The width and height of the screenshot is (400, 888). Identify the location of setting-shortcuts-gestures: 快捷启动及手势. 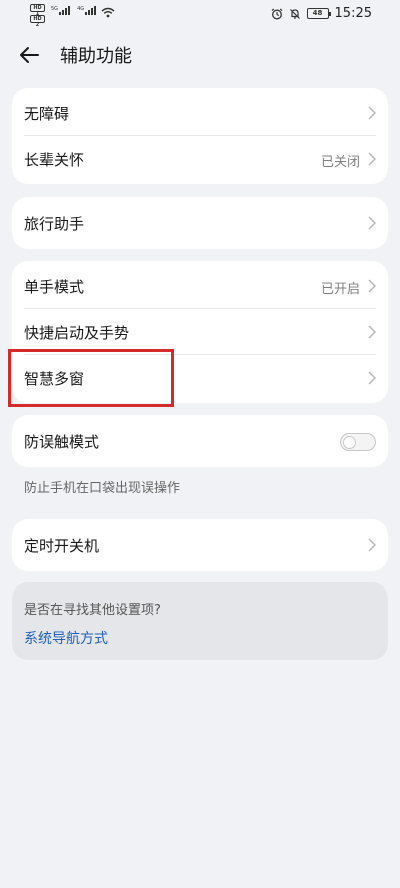
(200, 332).